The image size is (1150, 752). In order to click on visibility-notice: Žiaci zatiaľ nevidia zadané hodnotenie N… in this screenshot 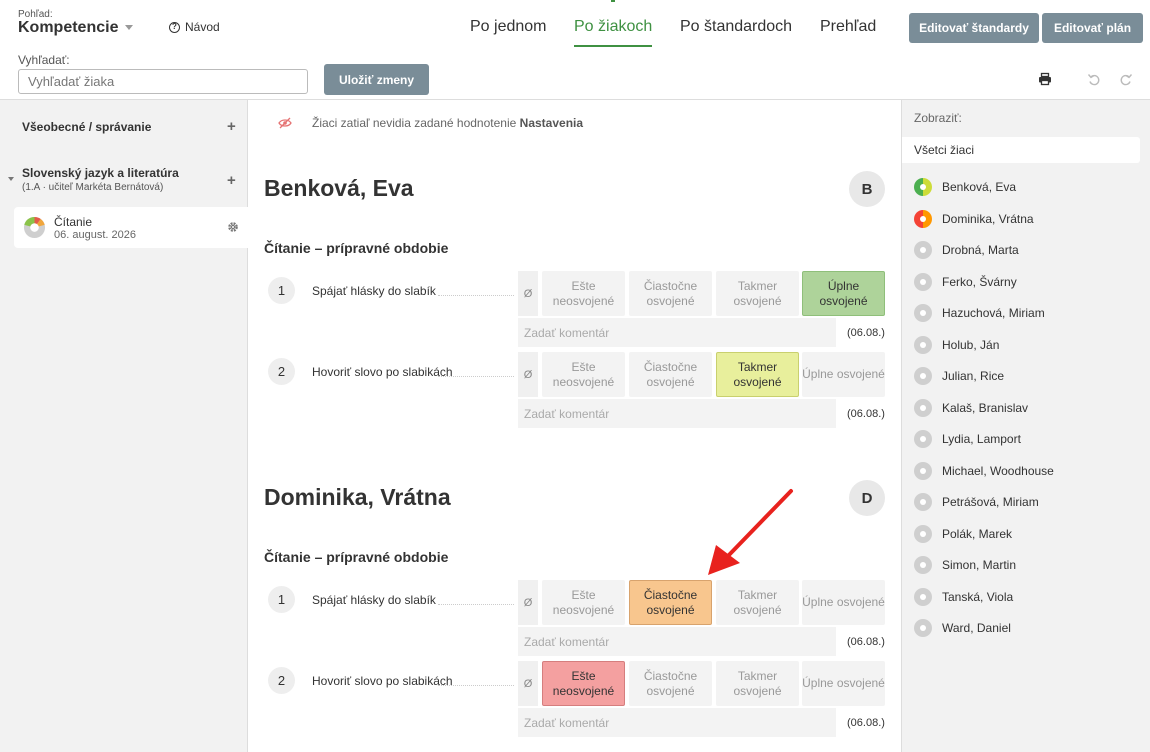, I will do `click(447, 123)`.